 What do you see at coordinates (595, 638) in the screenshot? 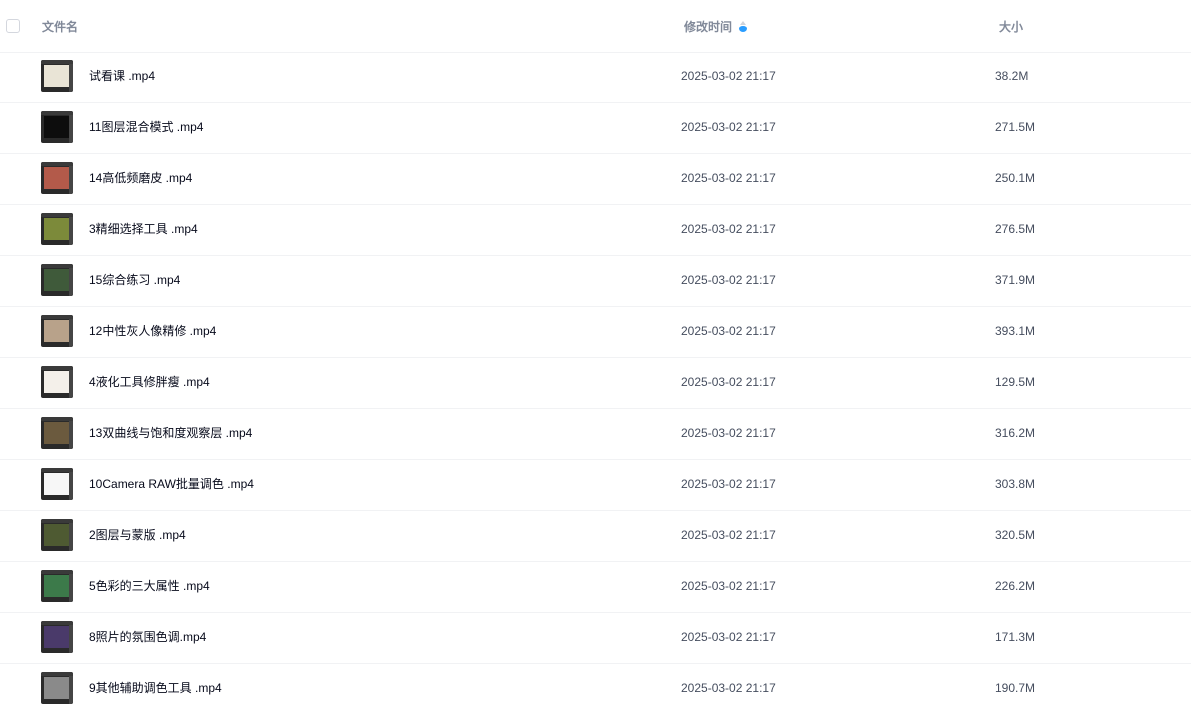
I see `file-row: 8照片的氛围色调.mp4 2025-03-02 21:17 171.3M` at bounding box center [595, 638].